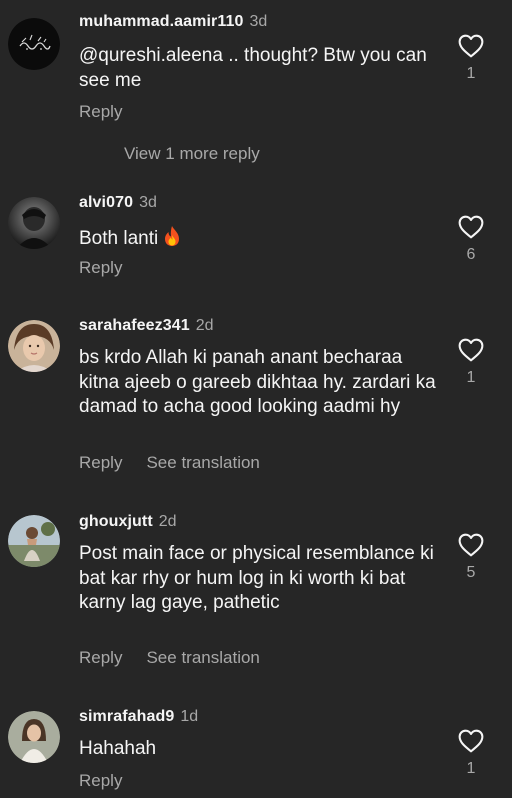 The height and width of the screenshot is (798, 512). Describe the element at coordinates (126, 716) in the screenshot. I see `username: simrafahad9` at that location.